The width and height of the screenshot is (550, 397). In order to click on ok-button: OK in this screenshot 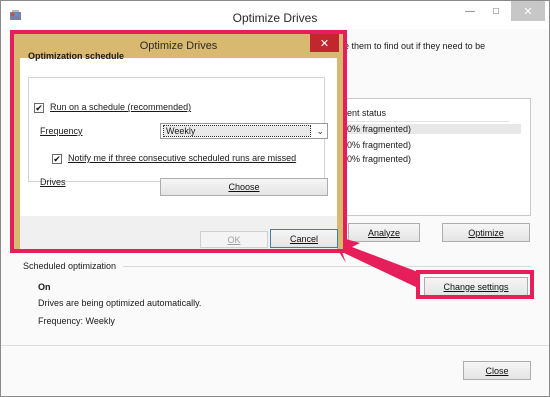, I will do `click(234, 239)`.